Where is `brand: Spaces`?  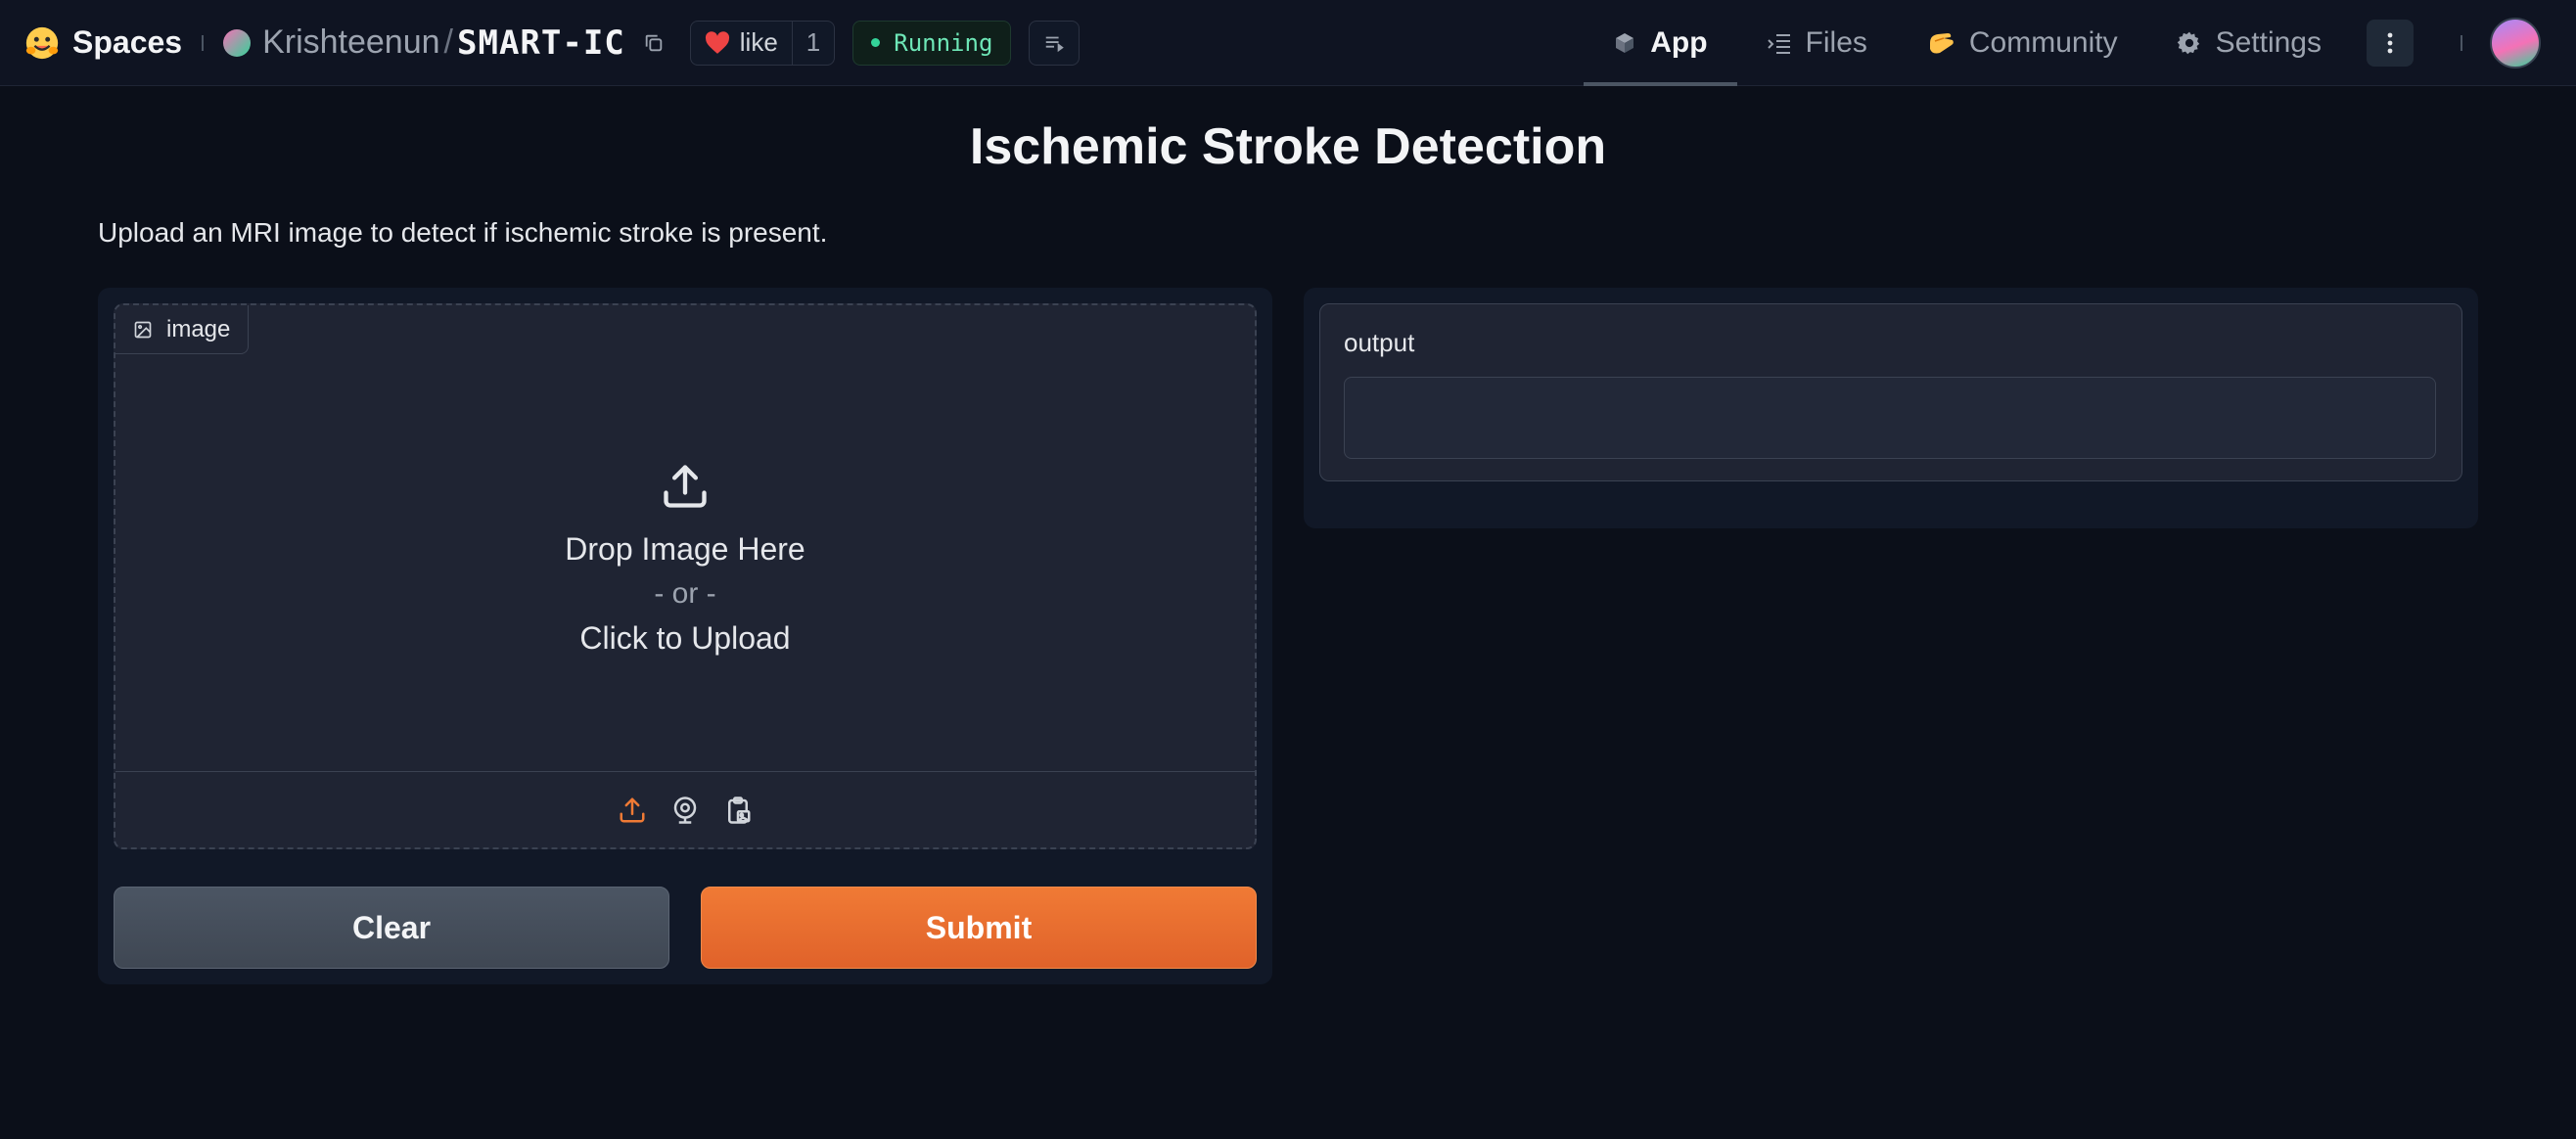 brand: Spaces is located at coordinates (103, 43).